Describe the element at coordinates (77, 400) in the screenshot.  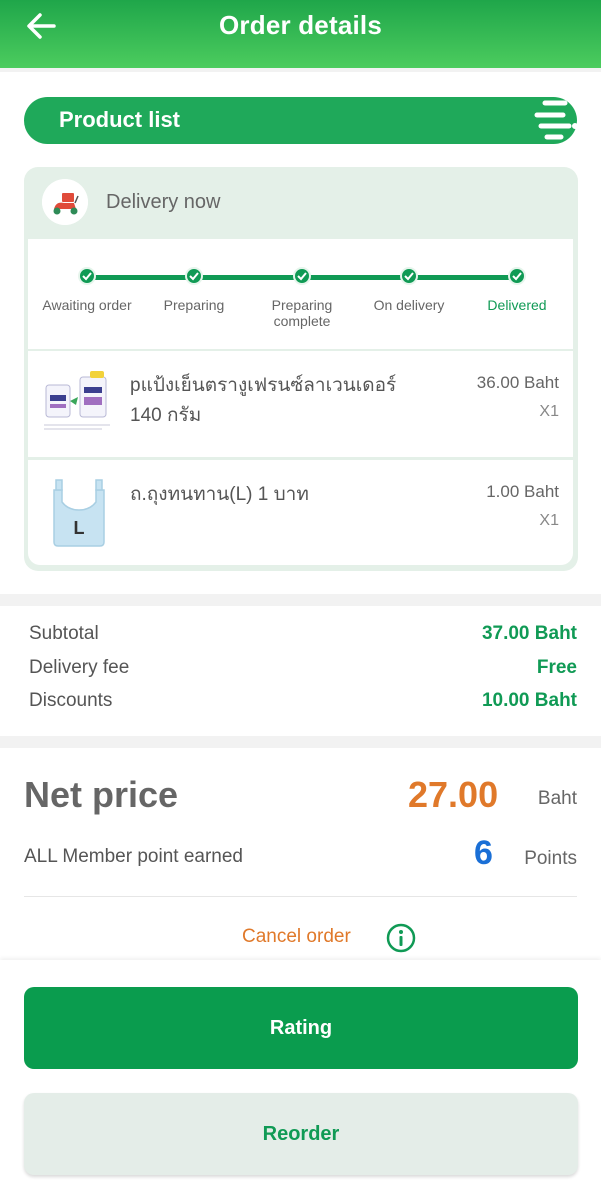
I see `product-image` at that location.